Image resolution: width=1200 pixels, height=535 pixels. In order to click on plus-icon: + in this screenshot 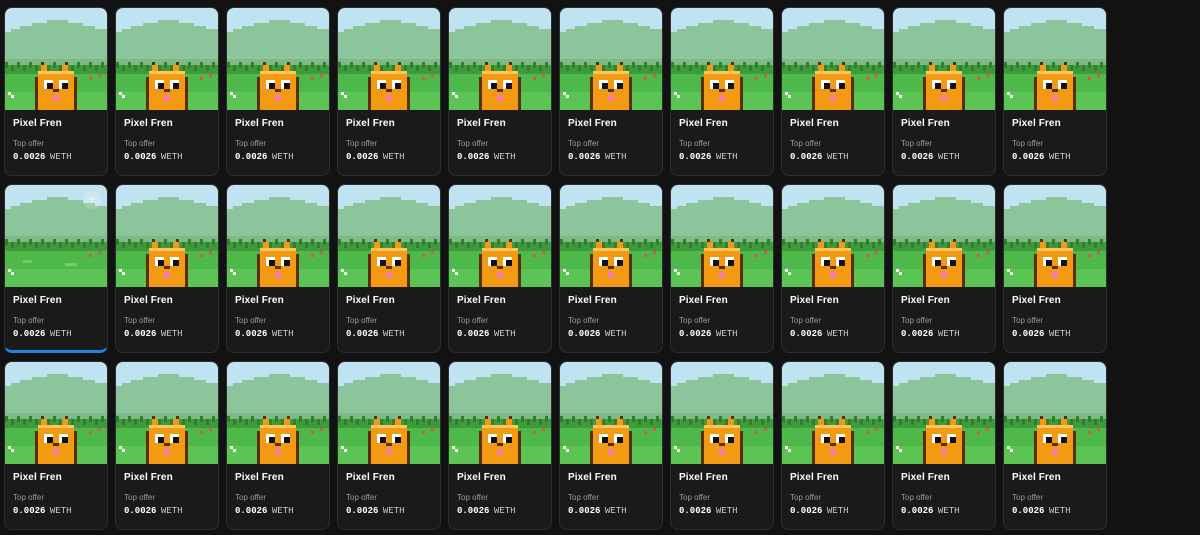, I will do `click(92, 200)`.